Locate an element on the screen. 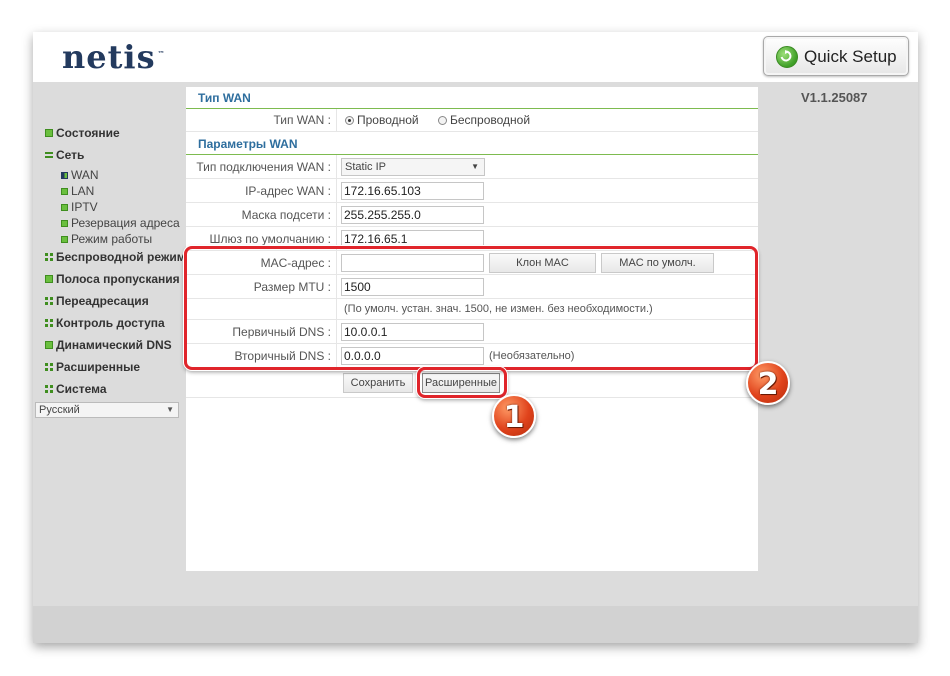  wan-ip-row: IP-адрес WAN : 172.16.65.103 is located at coordinates (472, 191).